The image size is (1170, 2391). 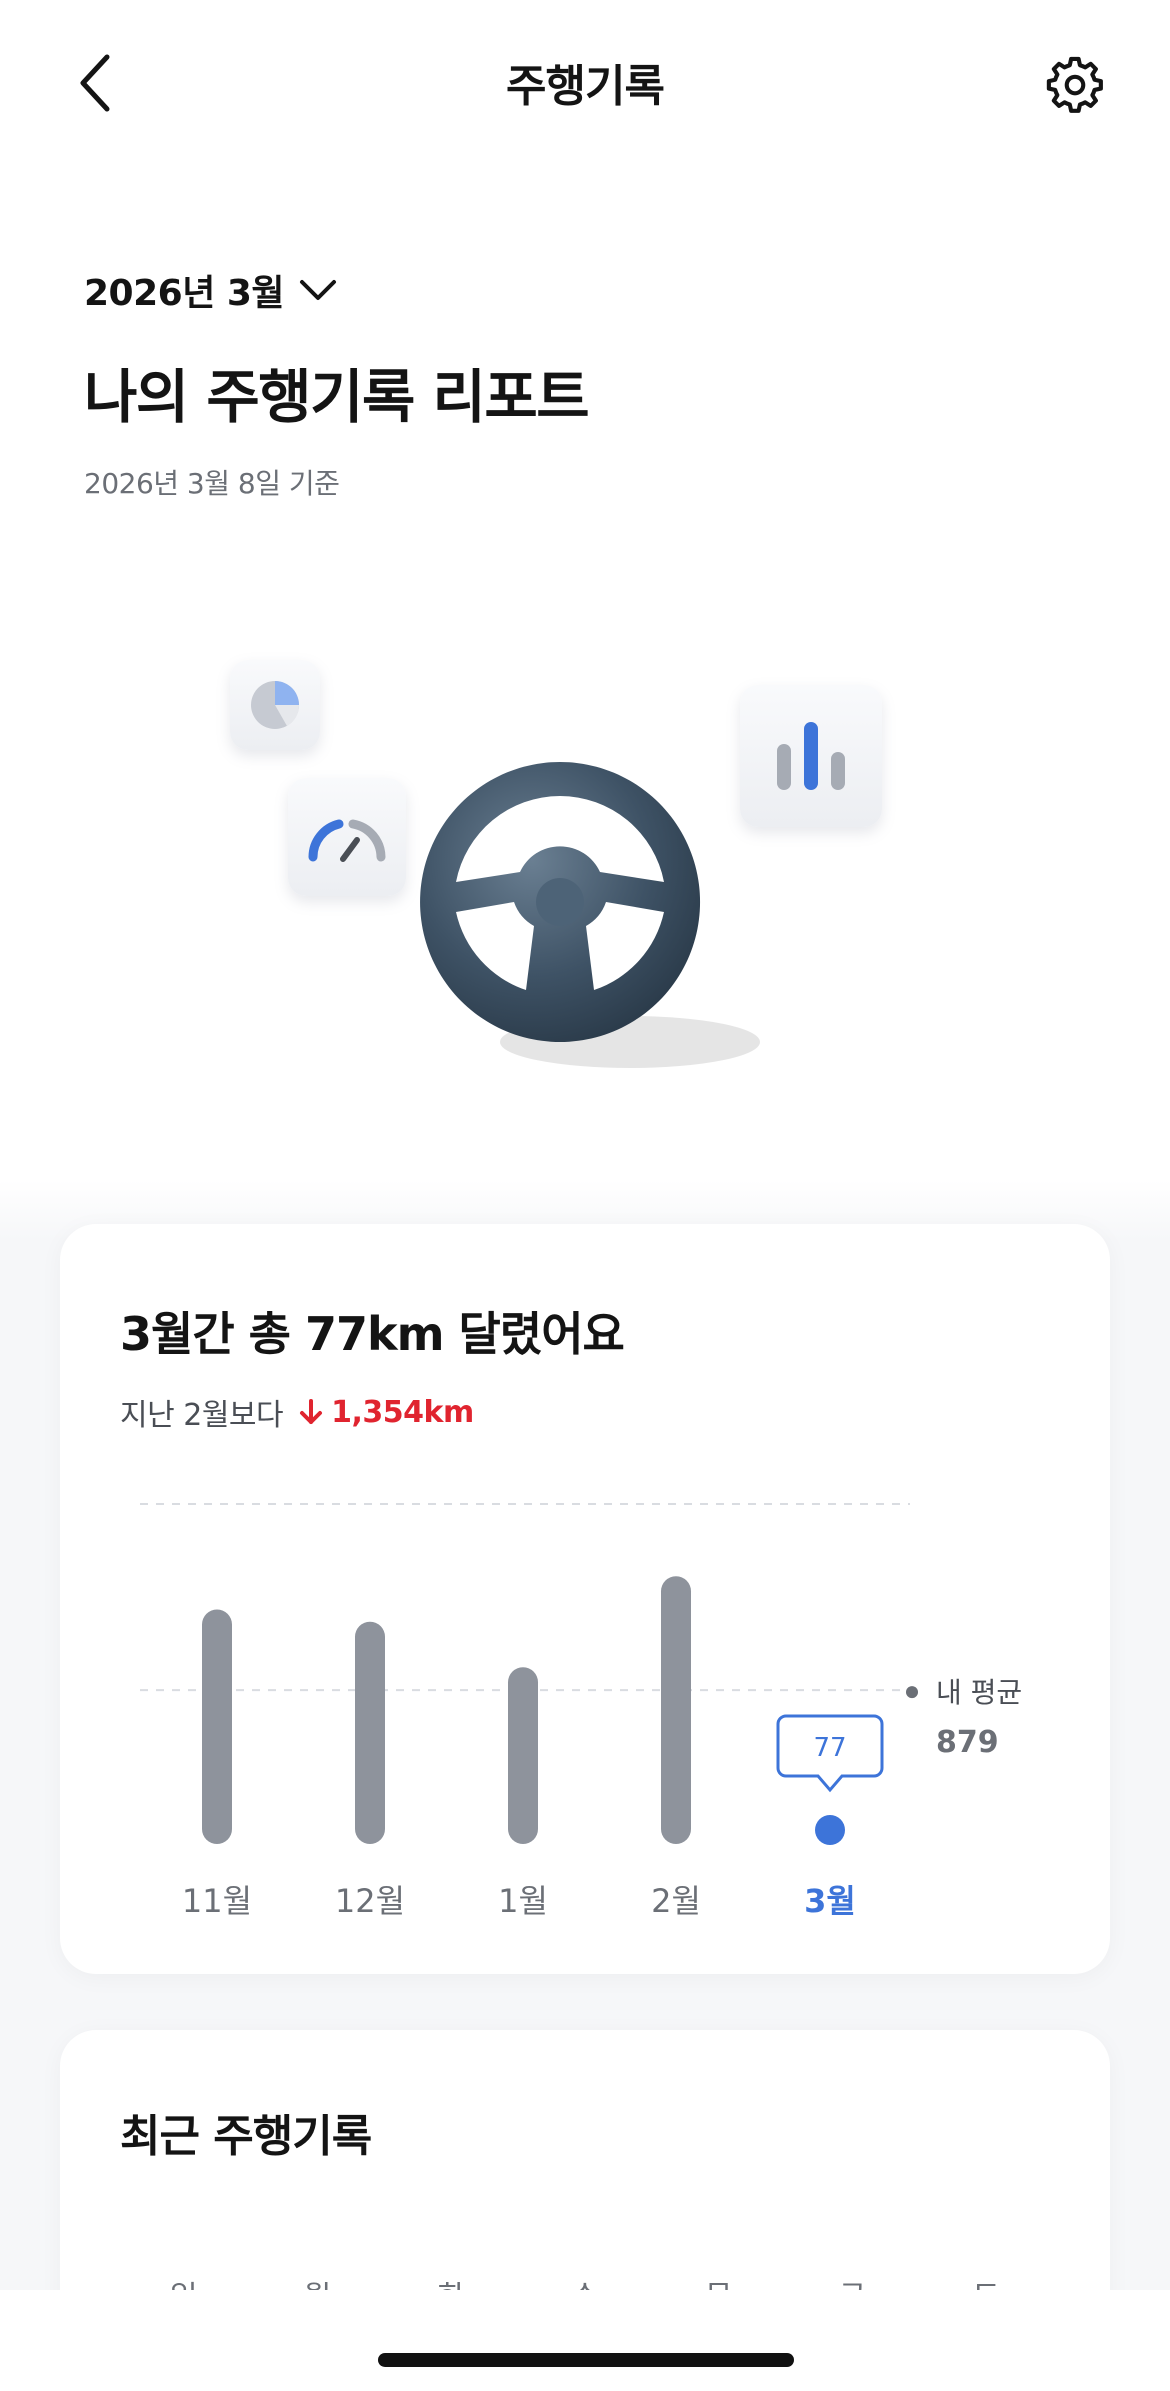 I want to click on current-month-dot, so click(x=830, y=1830).